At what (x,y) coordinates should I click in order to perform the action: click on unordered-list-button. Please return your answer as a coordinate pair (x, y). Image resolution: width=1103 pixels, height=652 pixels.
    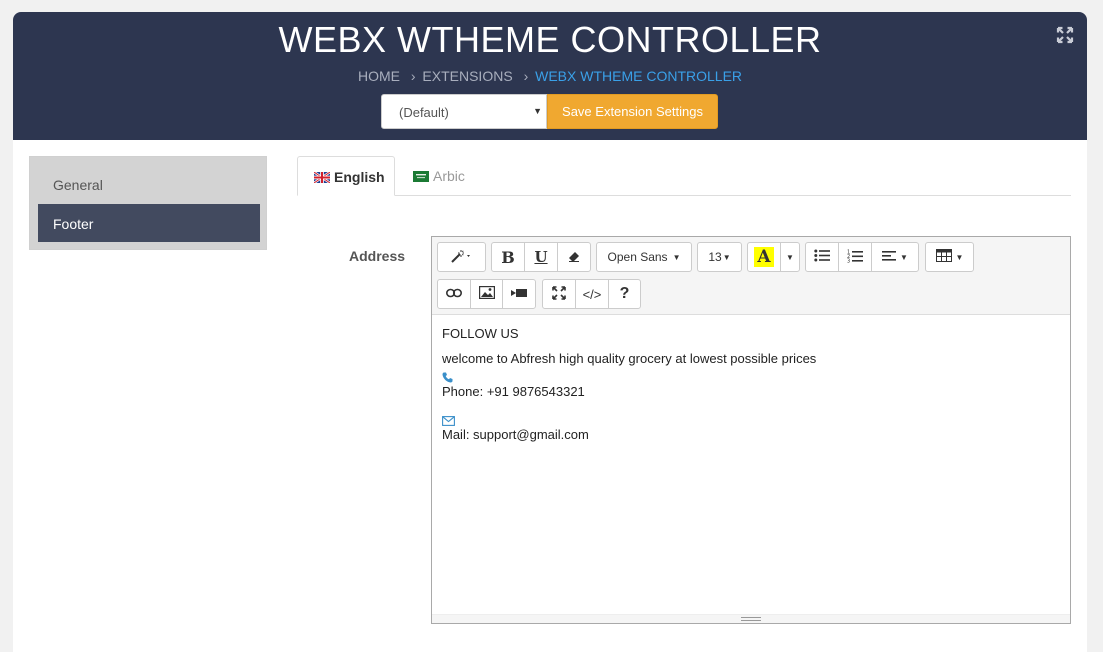
    Looking at the image, I should click on (822, 257).